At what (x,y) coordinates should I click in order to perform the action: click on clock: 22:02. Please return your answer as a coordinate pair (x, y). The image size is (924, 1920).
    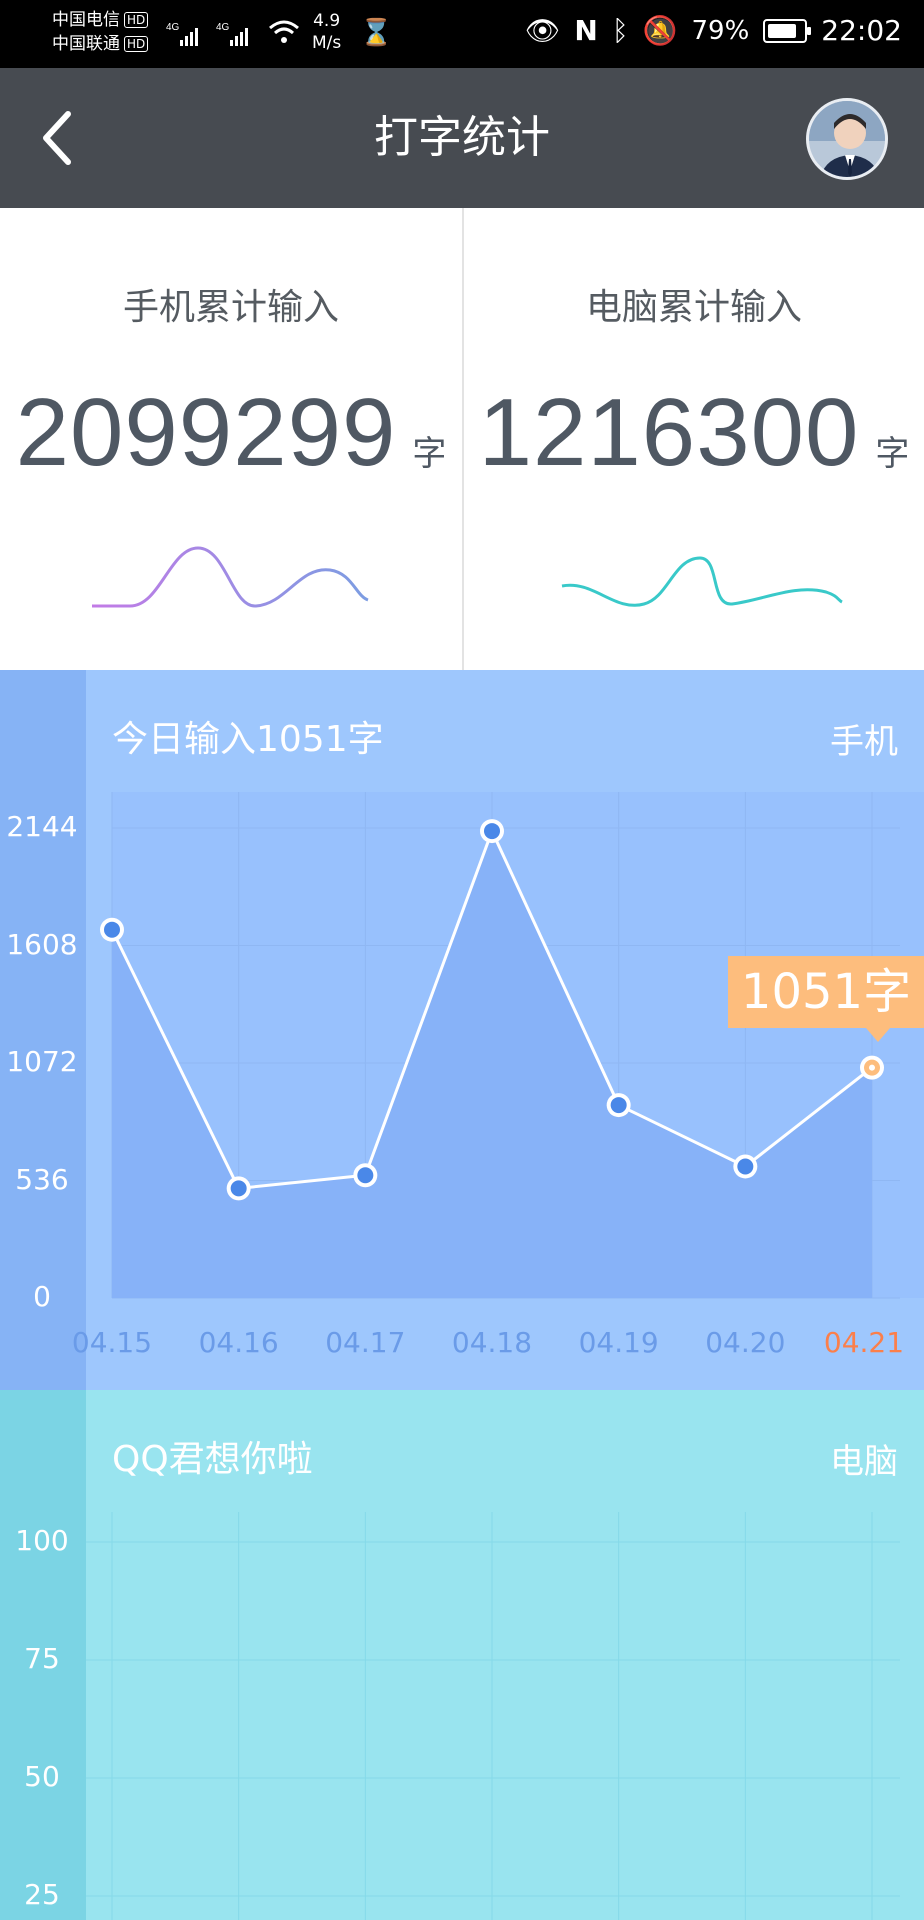
    Looking at the image, I should click on (861, 30).